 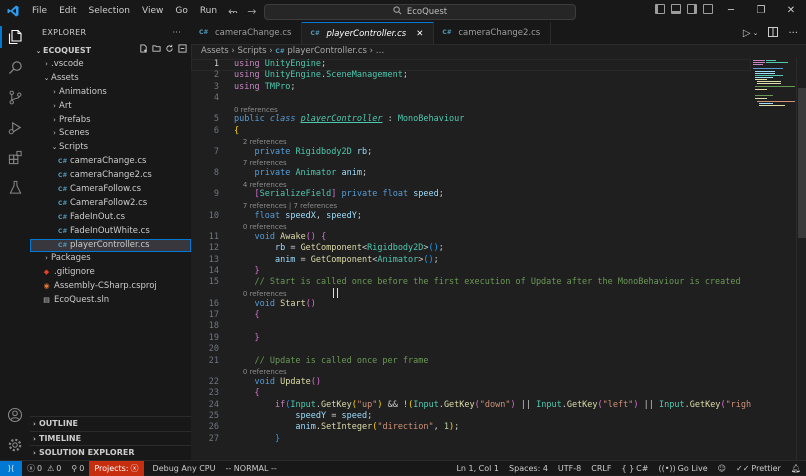 I want to click on minimize-icon: ─, so click(x=731, y=11).